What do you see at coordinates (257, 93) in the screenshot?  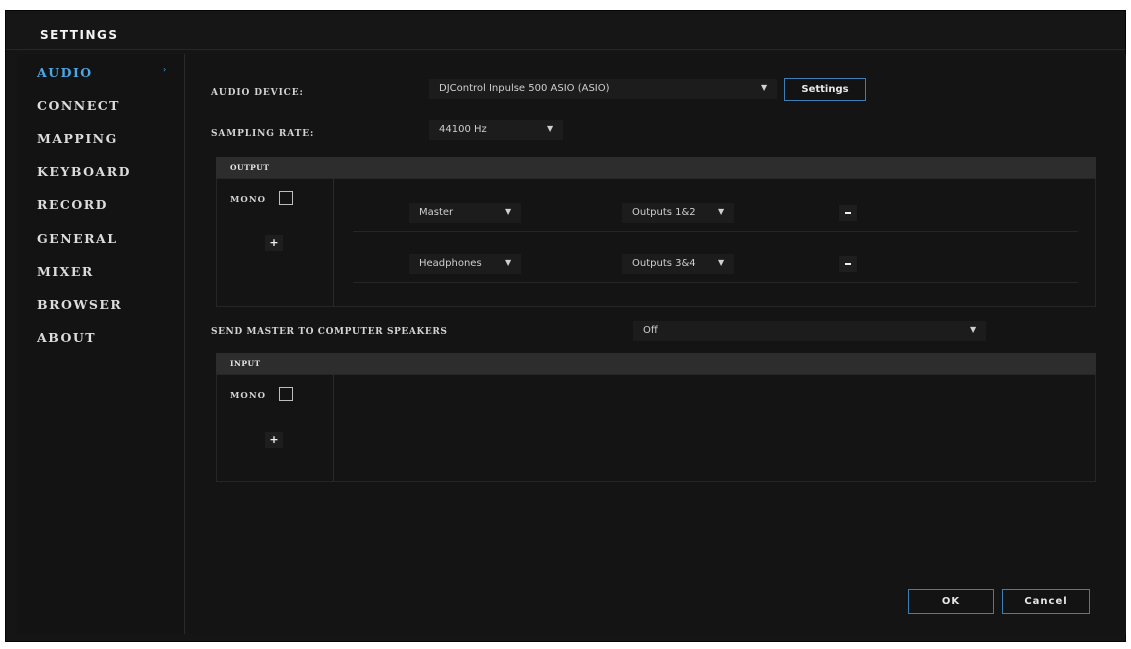 I see `audio-device-label: AUDIO DEVICE:` at bounding box center [257, 93].